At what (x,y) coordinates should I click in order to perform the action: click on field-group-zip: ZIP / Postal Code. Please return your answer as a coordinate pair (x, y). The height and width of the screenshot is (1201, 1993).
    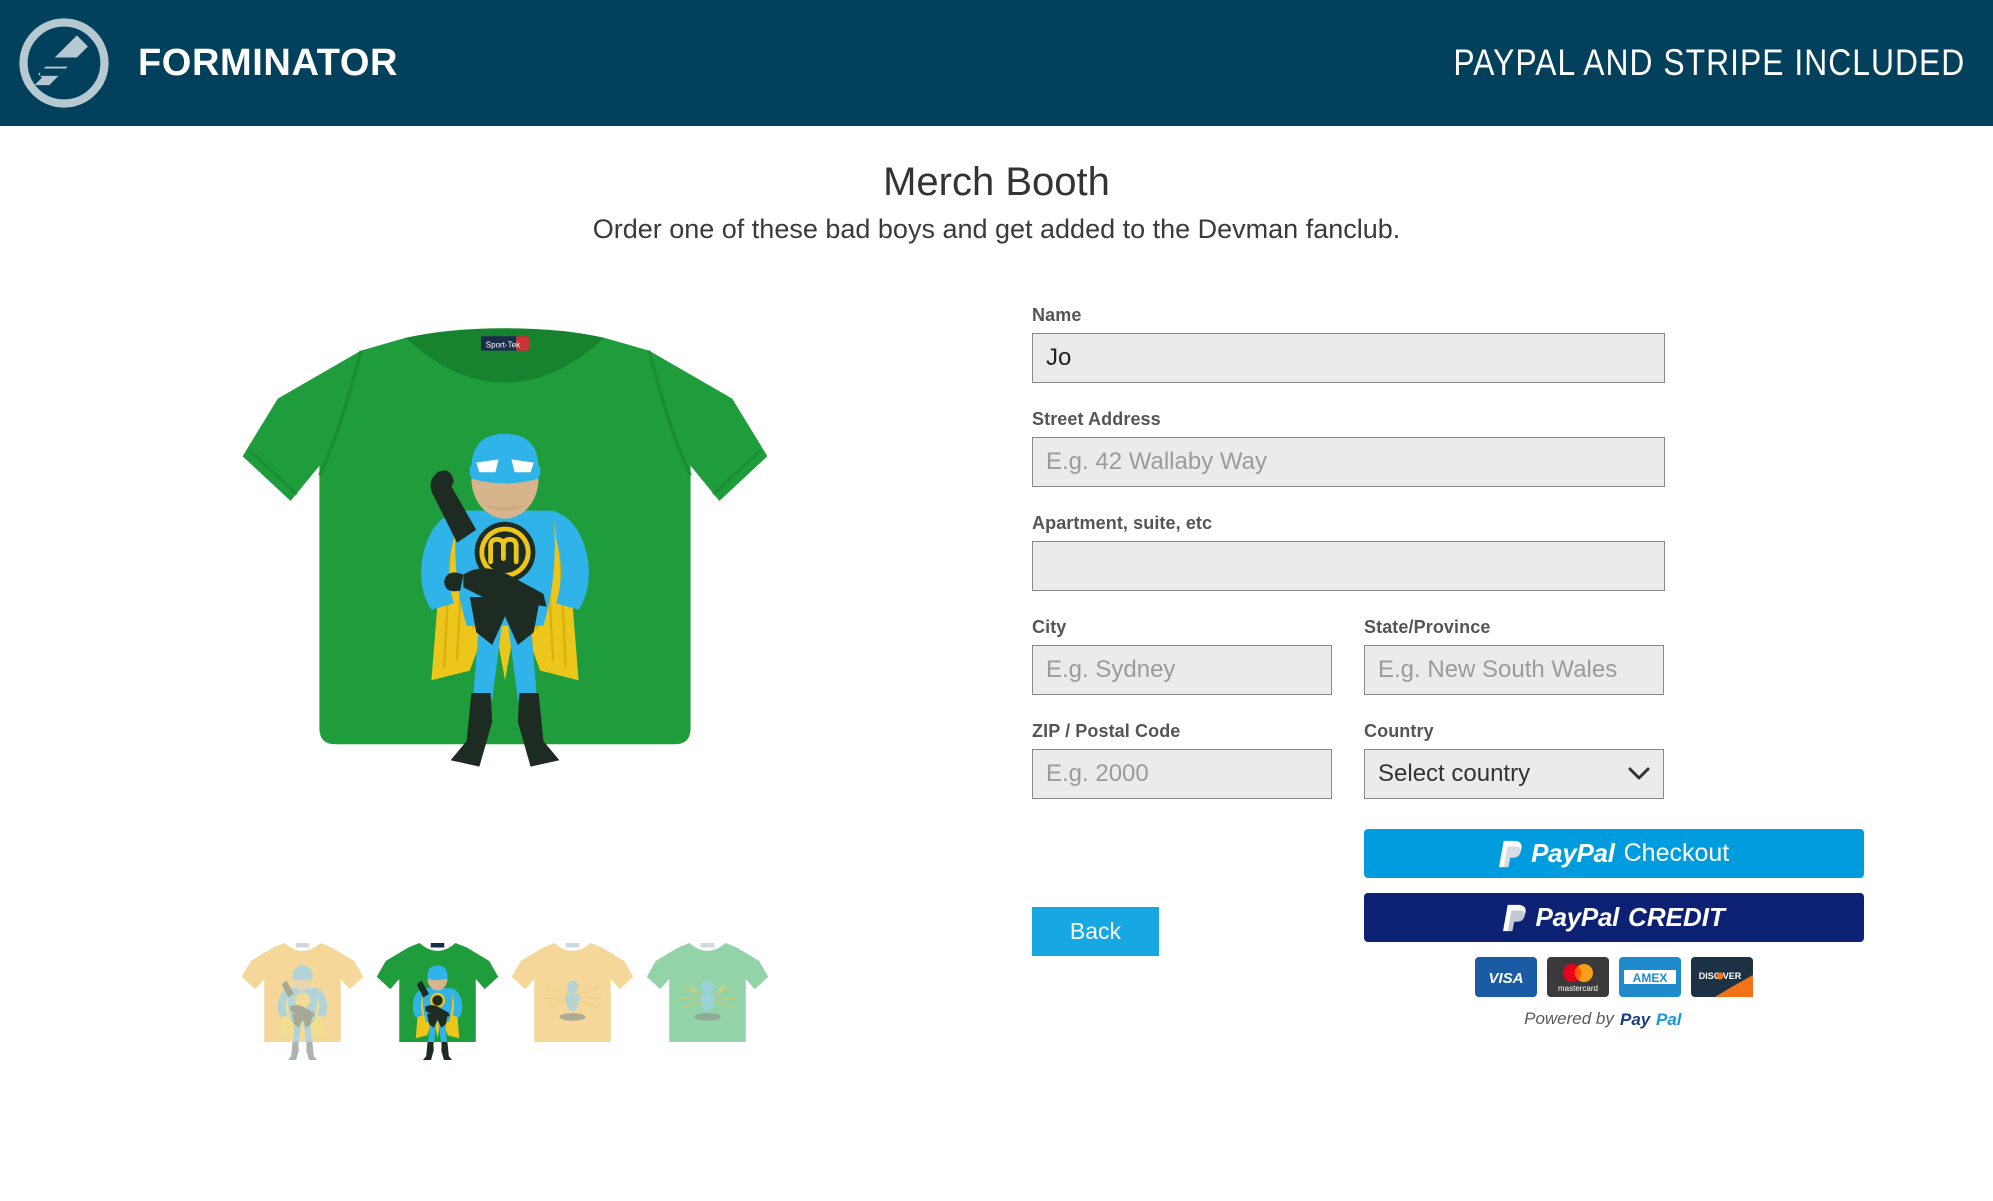
    Looking at the image, I should click on (1182, 760).